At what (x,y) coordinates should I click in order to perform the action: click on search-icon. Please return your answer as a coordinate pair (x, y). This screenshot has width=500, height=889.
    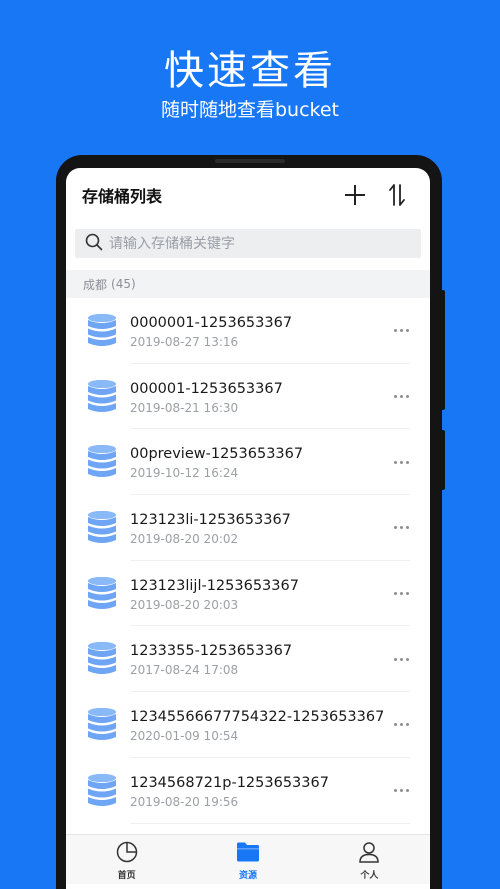
    Looking at the image, I should click on (94, 244).